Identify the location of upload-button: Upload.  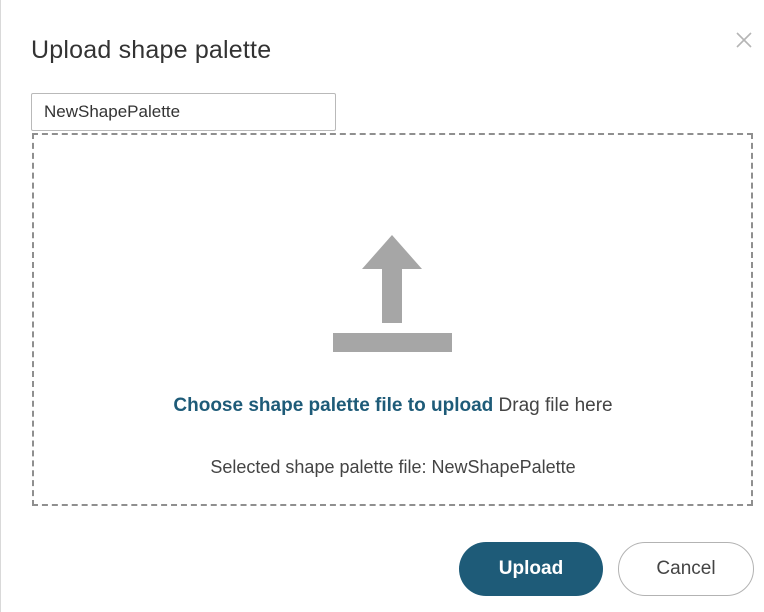
(531, 569).